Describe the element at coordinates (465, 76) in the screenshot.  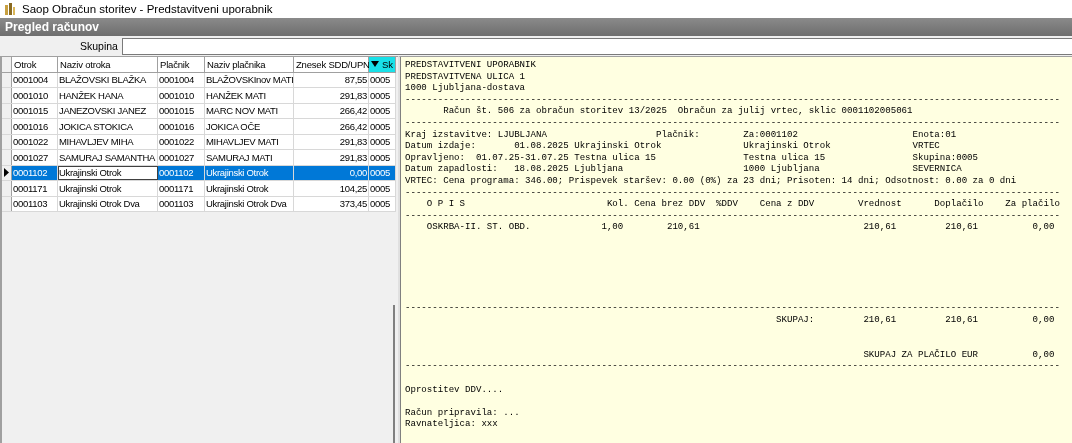
I see `report-line: PREDSTAVITVENA ULICA 1` at that location.